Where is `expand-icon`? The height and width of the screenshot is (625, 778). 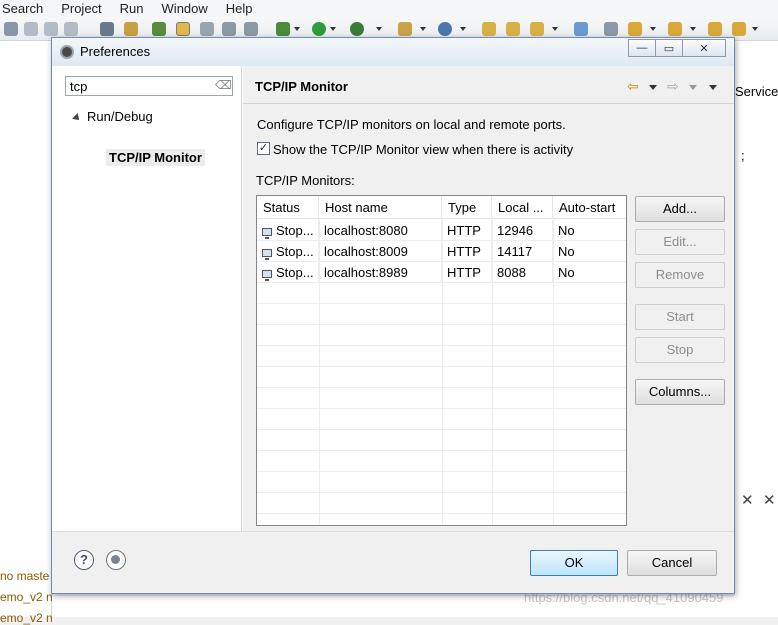 expand-icon is located at coordinates (77, 117).